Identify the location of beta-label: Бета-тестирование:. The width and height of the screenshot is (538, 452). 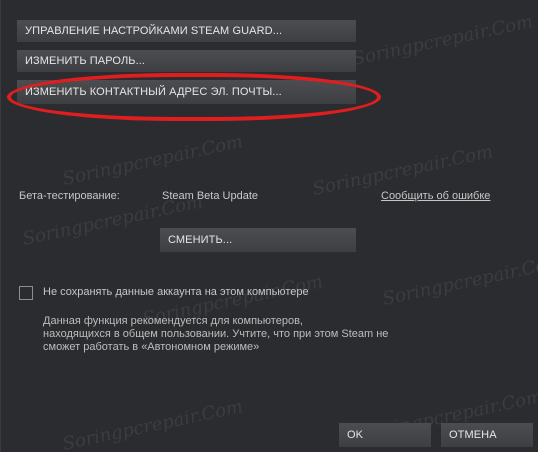
(69, 196).